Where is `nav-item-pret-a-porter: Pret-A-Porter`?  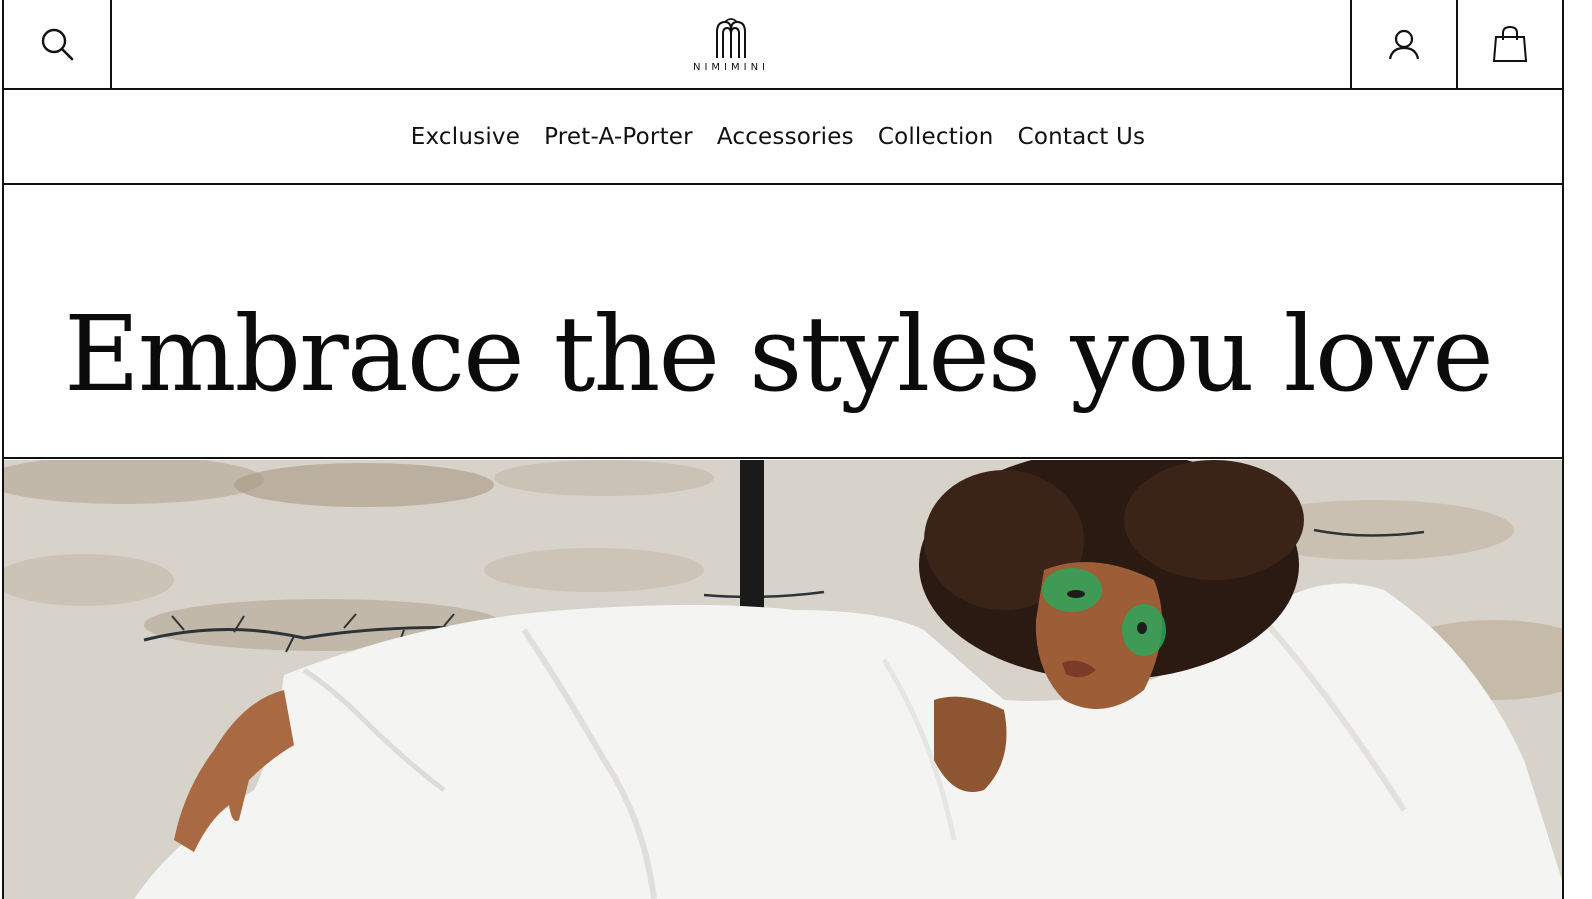
nav-item-pret-a-porter: Pret-A-Porter is located at coordinates (618, 137).